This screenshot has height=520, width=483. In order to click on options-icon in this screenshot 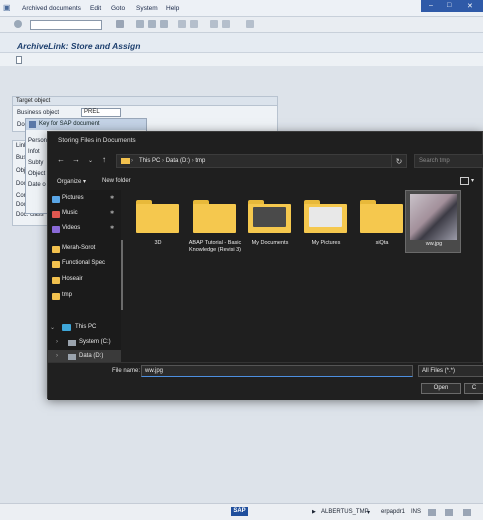, I will do `click(467, 512)`.